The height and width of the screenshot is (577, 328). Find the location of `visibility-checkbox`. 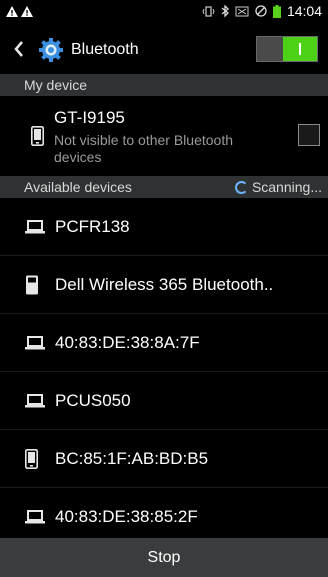

visibility-checkbox is located at coordinates (309, 135).